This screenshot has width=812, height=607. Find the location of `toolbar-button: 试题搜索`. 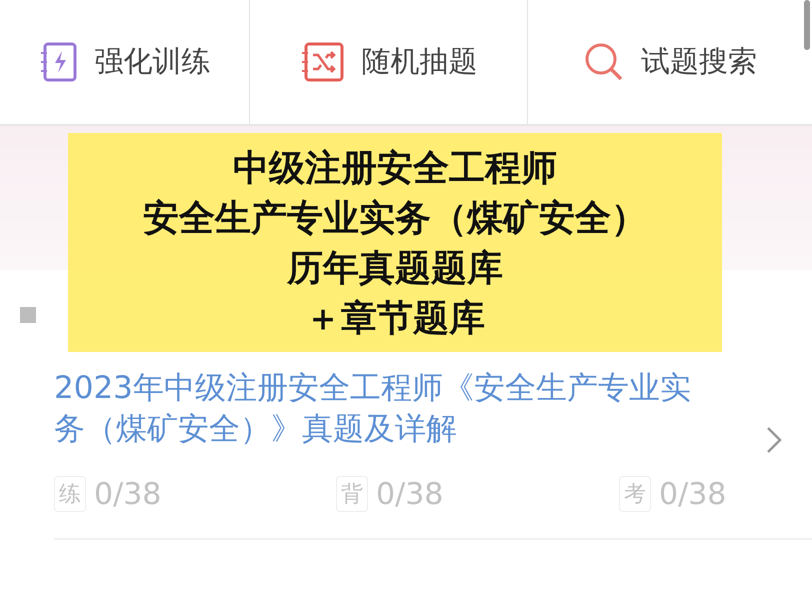

toolbar-button: 试题搜索 is located at coordinates (670, 62).